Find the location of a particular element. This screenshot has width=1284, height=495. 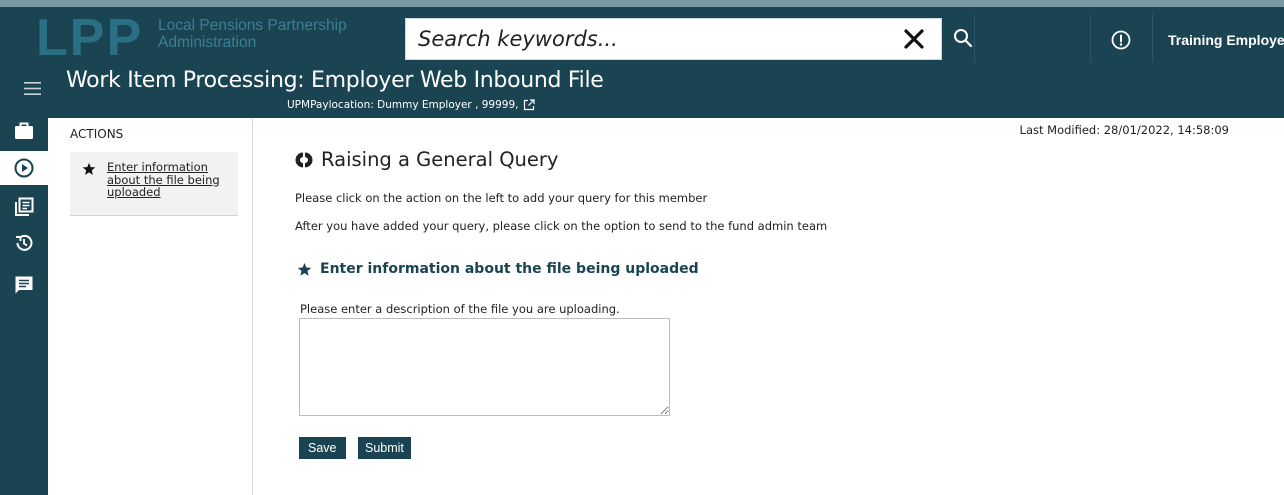

close-icon is located at coordinates (914, 39).